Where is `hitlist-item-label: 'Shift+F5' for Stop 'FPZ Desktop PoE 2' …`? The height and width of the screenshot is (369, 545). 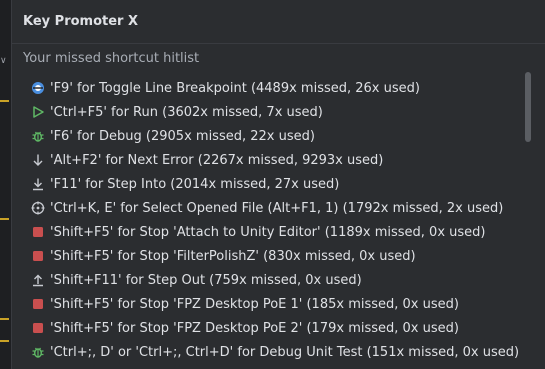 hitlist-item-label: 'Shift+F5' for Stop 'FPZ Desktop PoE 2' … is located at coordinates (254, 328).